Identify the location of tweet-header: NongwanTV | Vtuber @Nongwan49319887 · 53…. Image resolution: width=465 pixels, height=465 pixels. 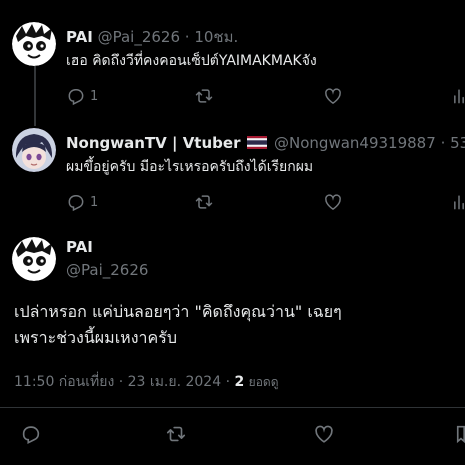
(265, 143).